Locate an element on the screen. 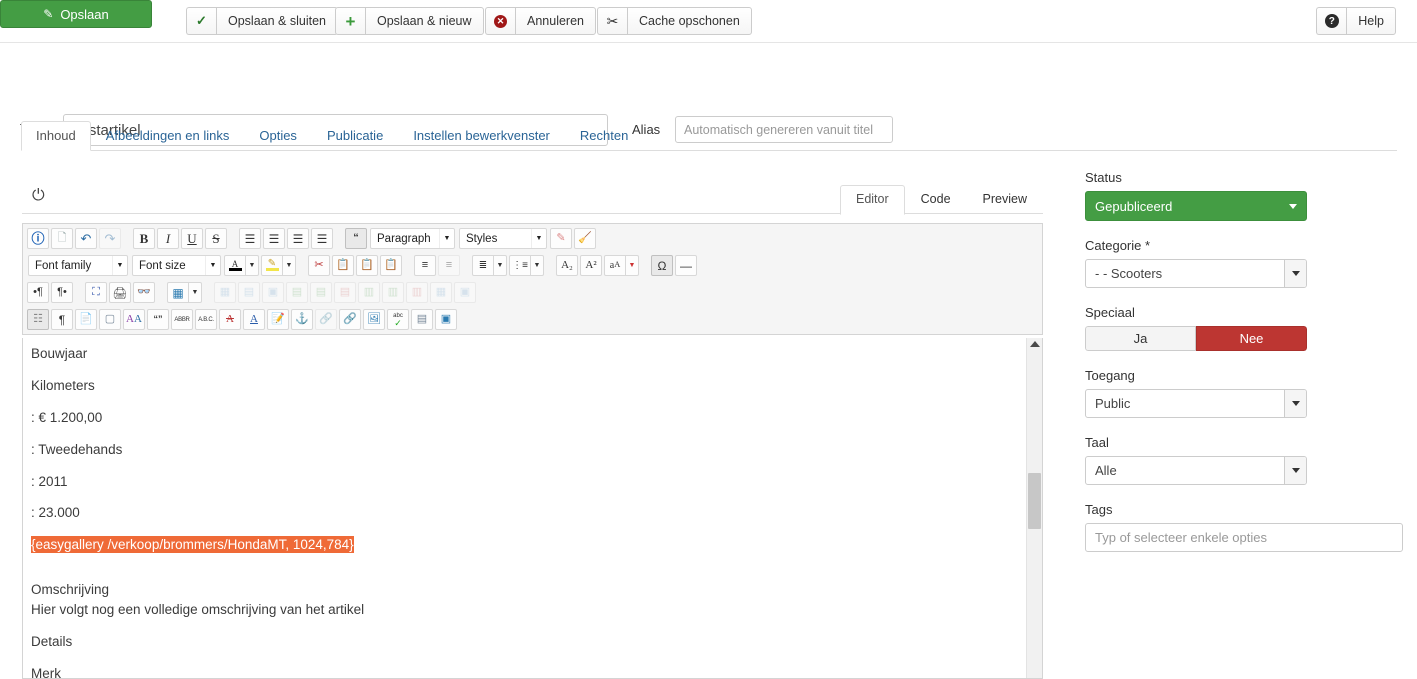  cleanup-brush-icon: 🧹 is located at coordinates (585, 238).